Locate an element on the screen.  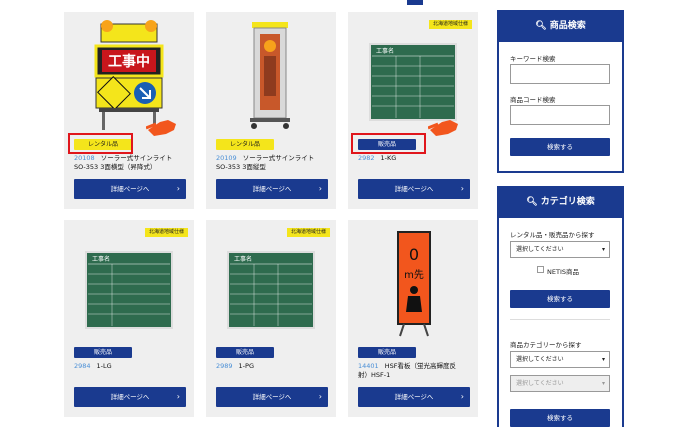
orange-sign-unit: m先 is located at coordinates (414, 275).